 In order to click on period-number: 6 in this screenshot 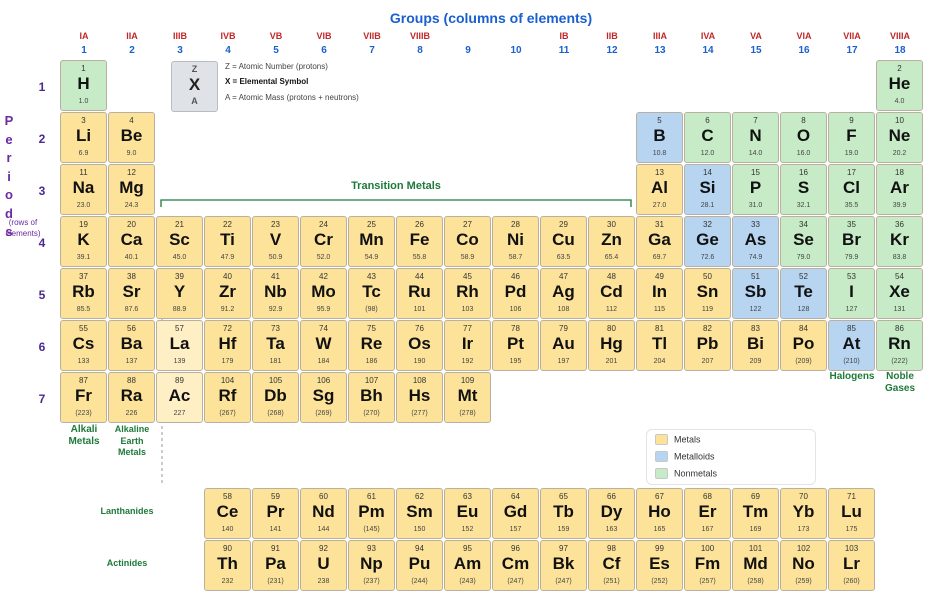, I will do `click(42, 347)`.